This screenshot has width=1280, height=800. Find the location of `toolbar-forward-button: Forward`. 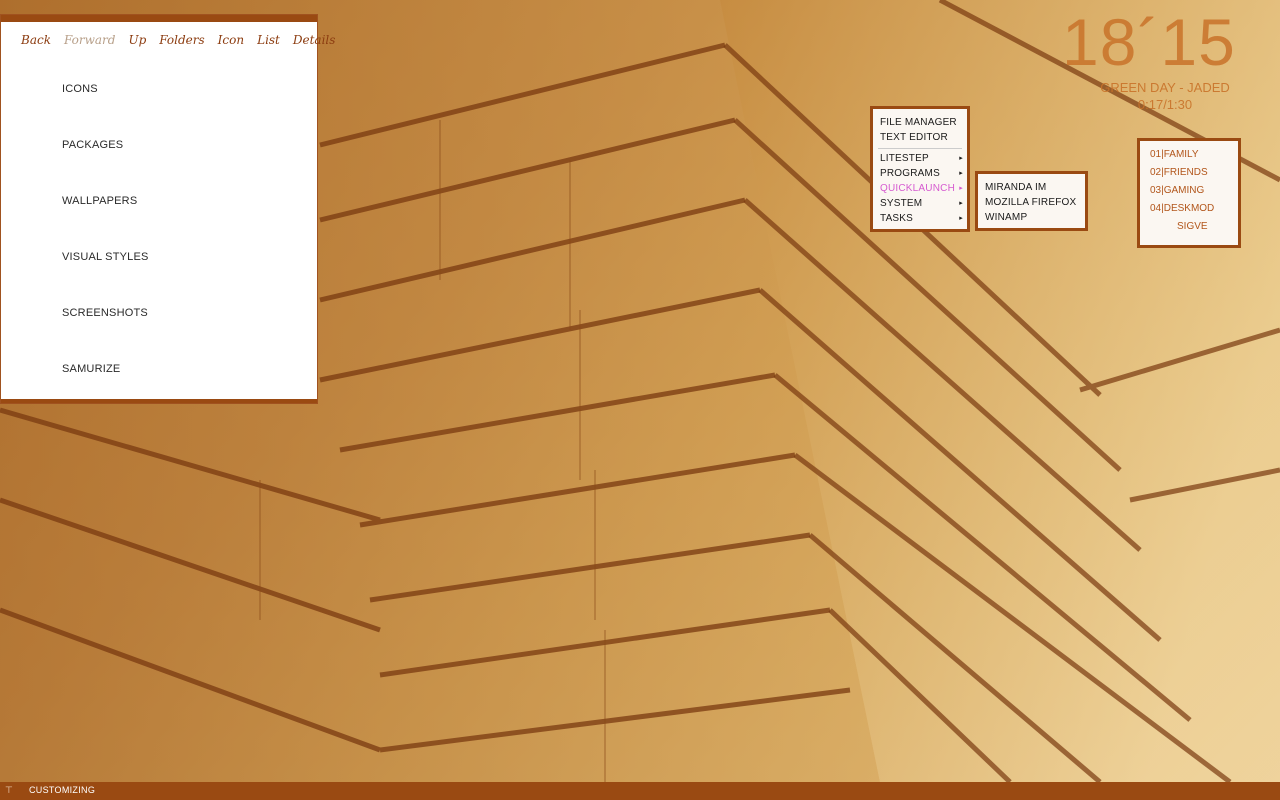

toolbar-forward-button: Forward is located at coordinates (89, 40).